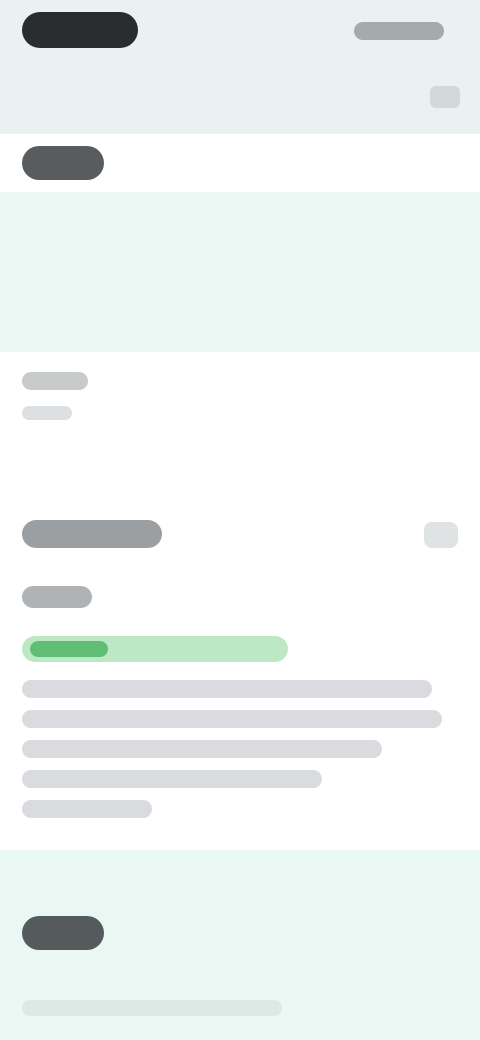 Image resolution: width=480 pixels, height=1040 pixels. Describe the element at coordinates (63, 933) in the screenshot. I see `bottom-card-header` at that location.